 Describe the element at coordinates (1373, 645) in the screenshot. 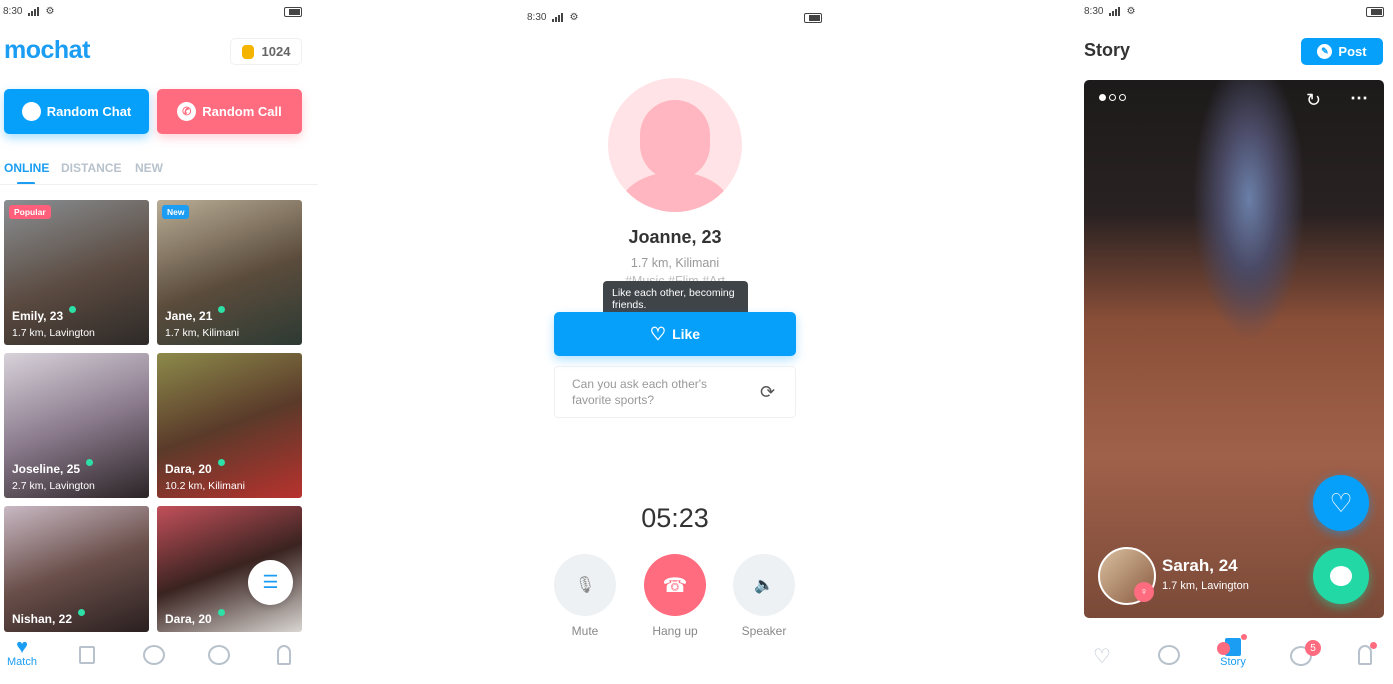

I see `notification-dot` at that location.